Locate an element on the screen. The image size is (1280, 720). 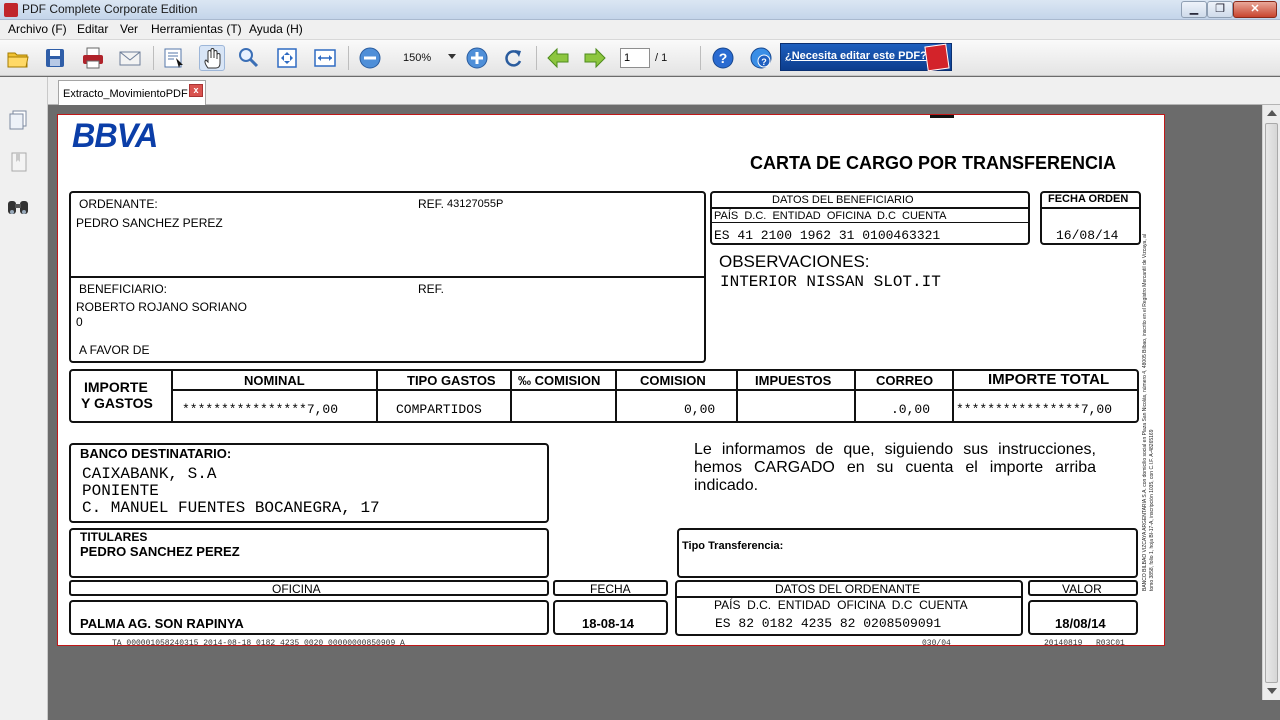
a-favor-de: A FAVOR DE is located at coordinates (114, 350).